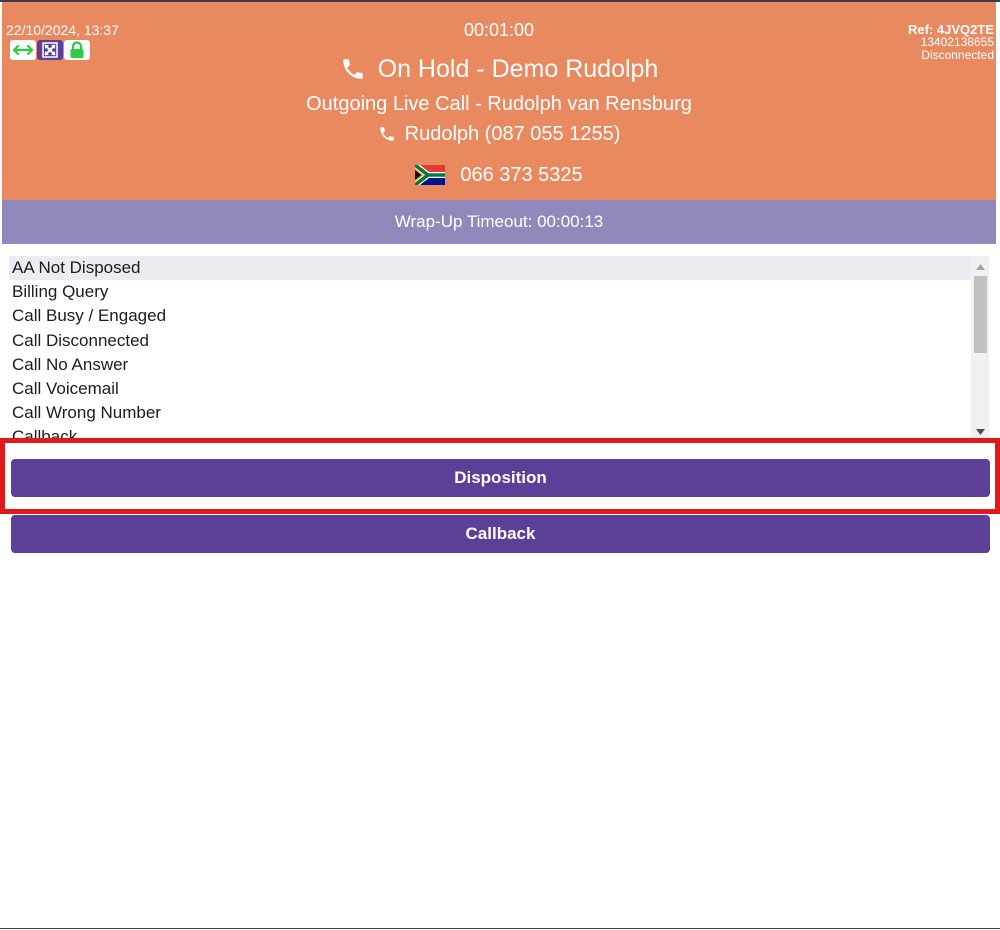  I want to click on wrapup-timeout-bar: Wrap-Up Timeout: 00:00:13, so click(499, 222).